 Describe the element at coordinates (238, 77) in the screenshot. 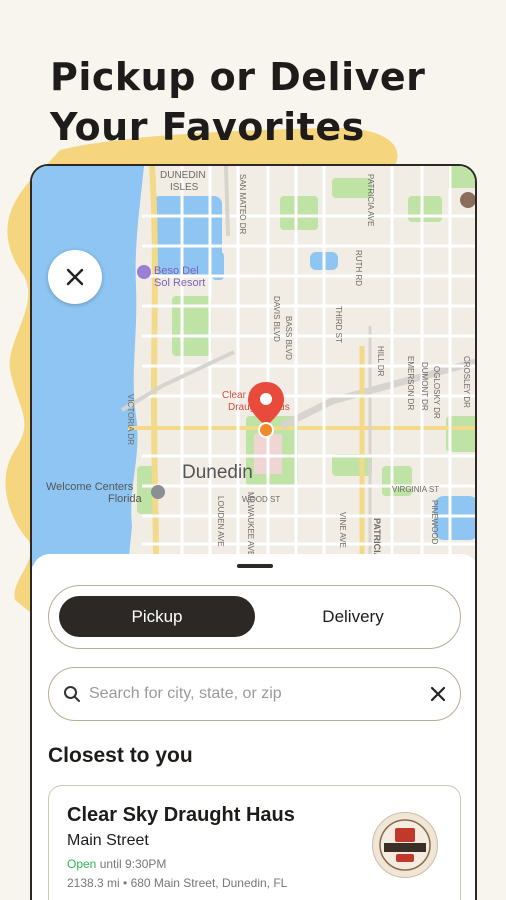

I see `headline-line-1: Pickup or Deliver` at that location.